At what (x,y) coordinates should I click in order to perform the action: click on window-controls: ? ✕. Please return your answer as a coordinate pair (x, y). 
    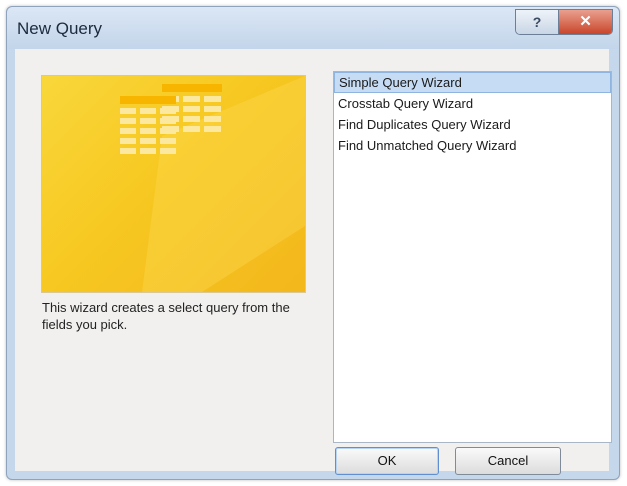
    Looking at the image, I should click on (564, 22).